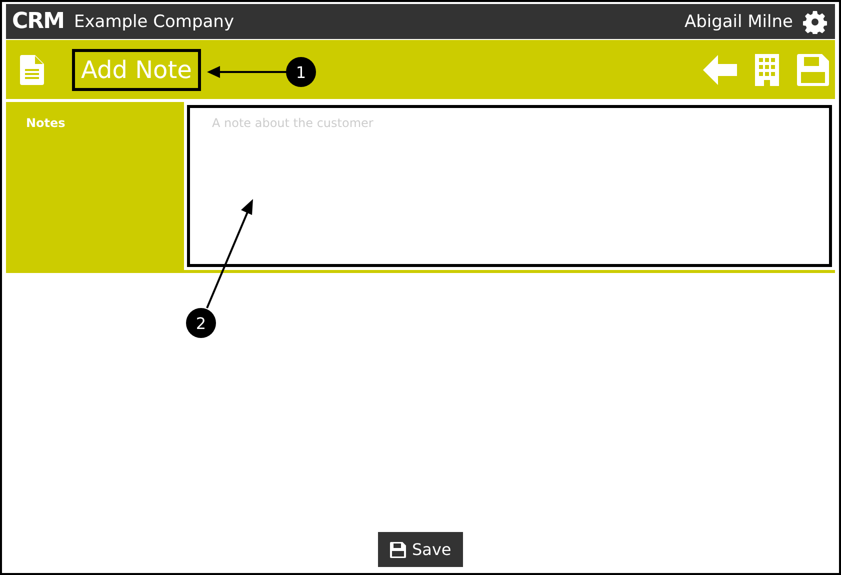 This screenshot has height=575, width=841. What do you see at coordinates (154, 22) in the screenshot?
I see `company-name: Example Company` at bounding box center [154, 22].